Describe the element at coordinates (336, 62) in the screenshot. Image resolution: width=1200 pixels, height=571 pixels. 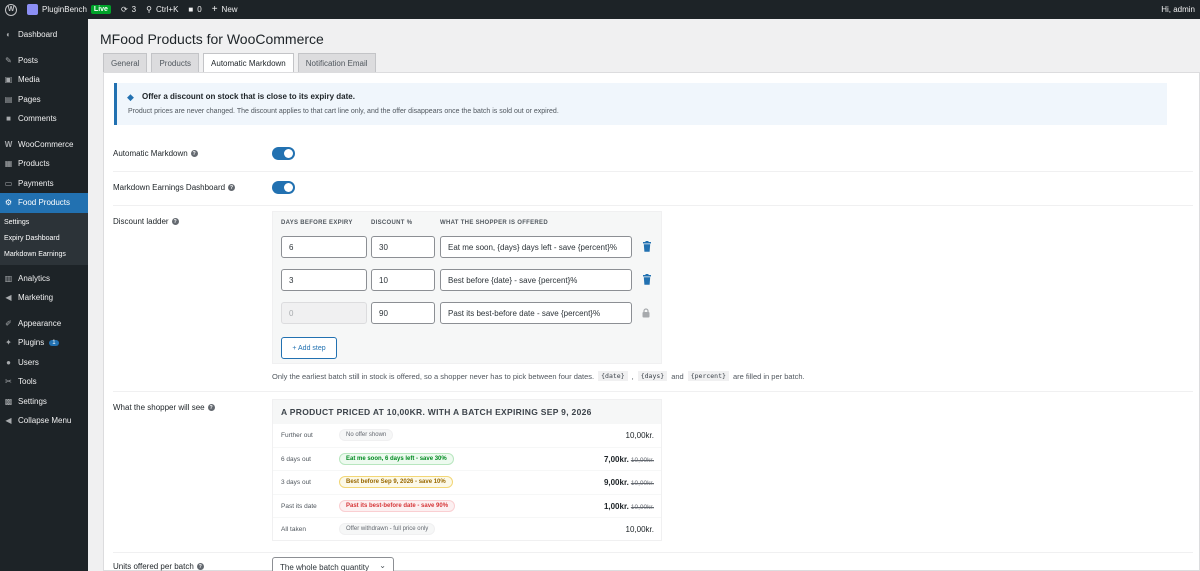
I see `tab-notification-email: Notification Email` at that location.